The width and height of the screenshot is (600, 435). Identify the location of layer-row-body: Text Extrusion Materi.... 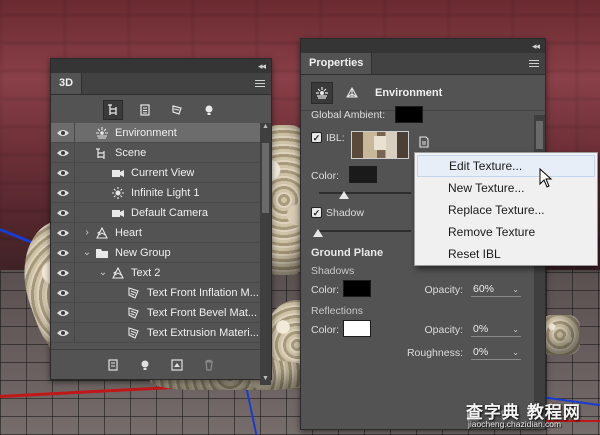
(173, 333).